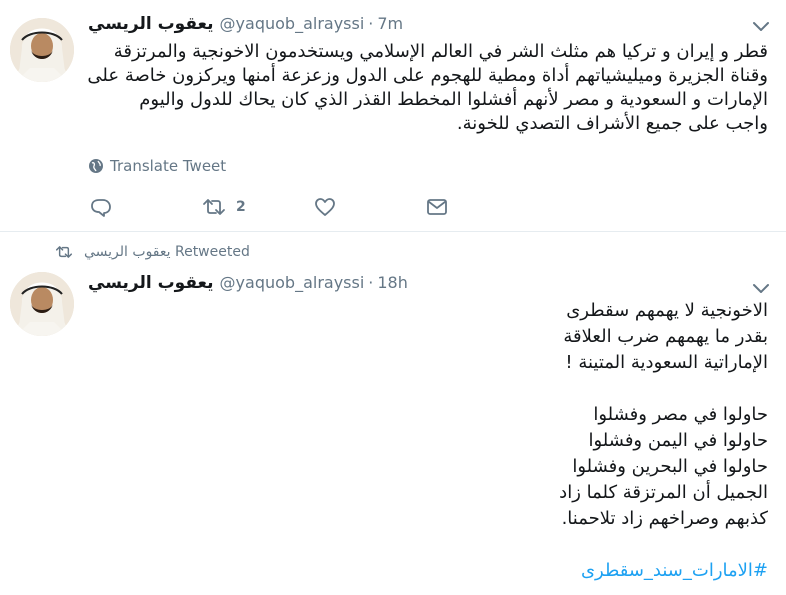  Describe the element at coordinates (96, 166) in the screenshot. I see `globe-icon` at that location.